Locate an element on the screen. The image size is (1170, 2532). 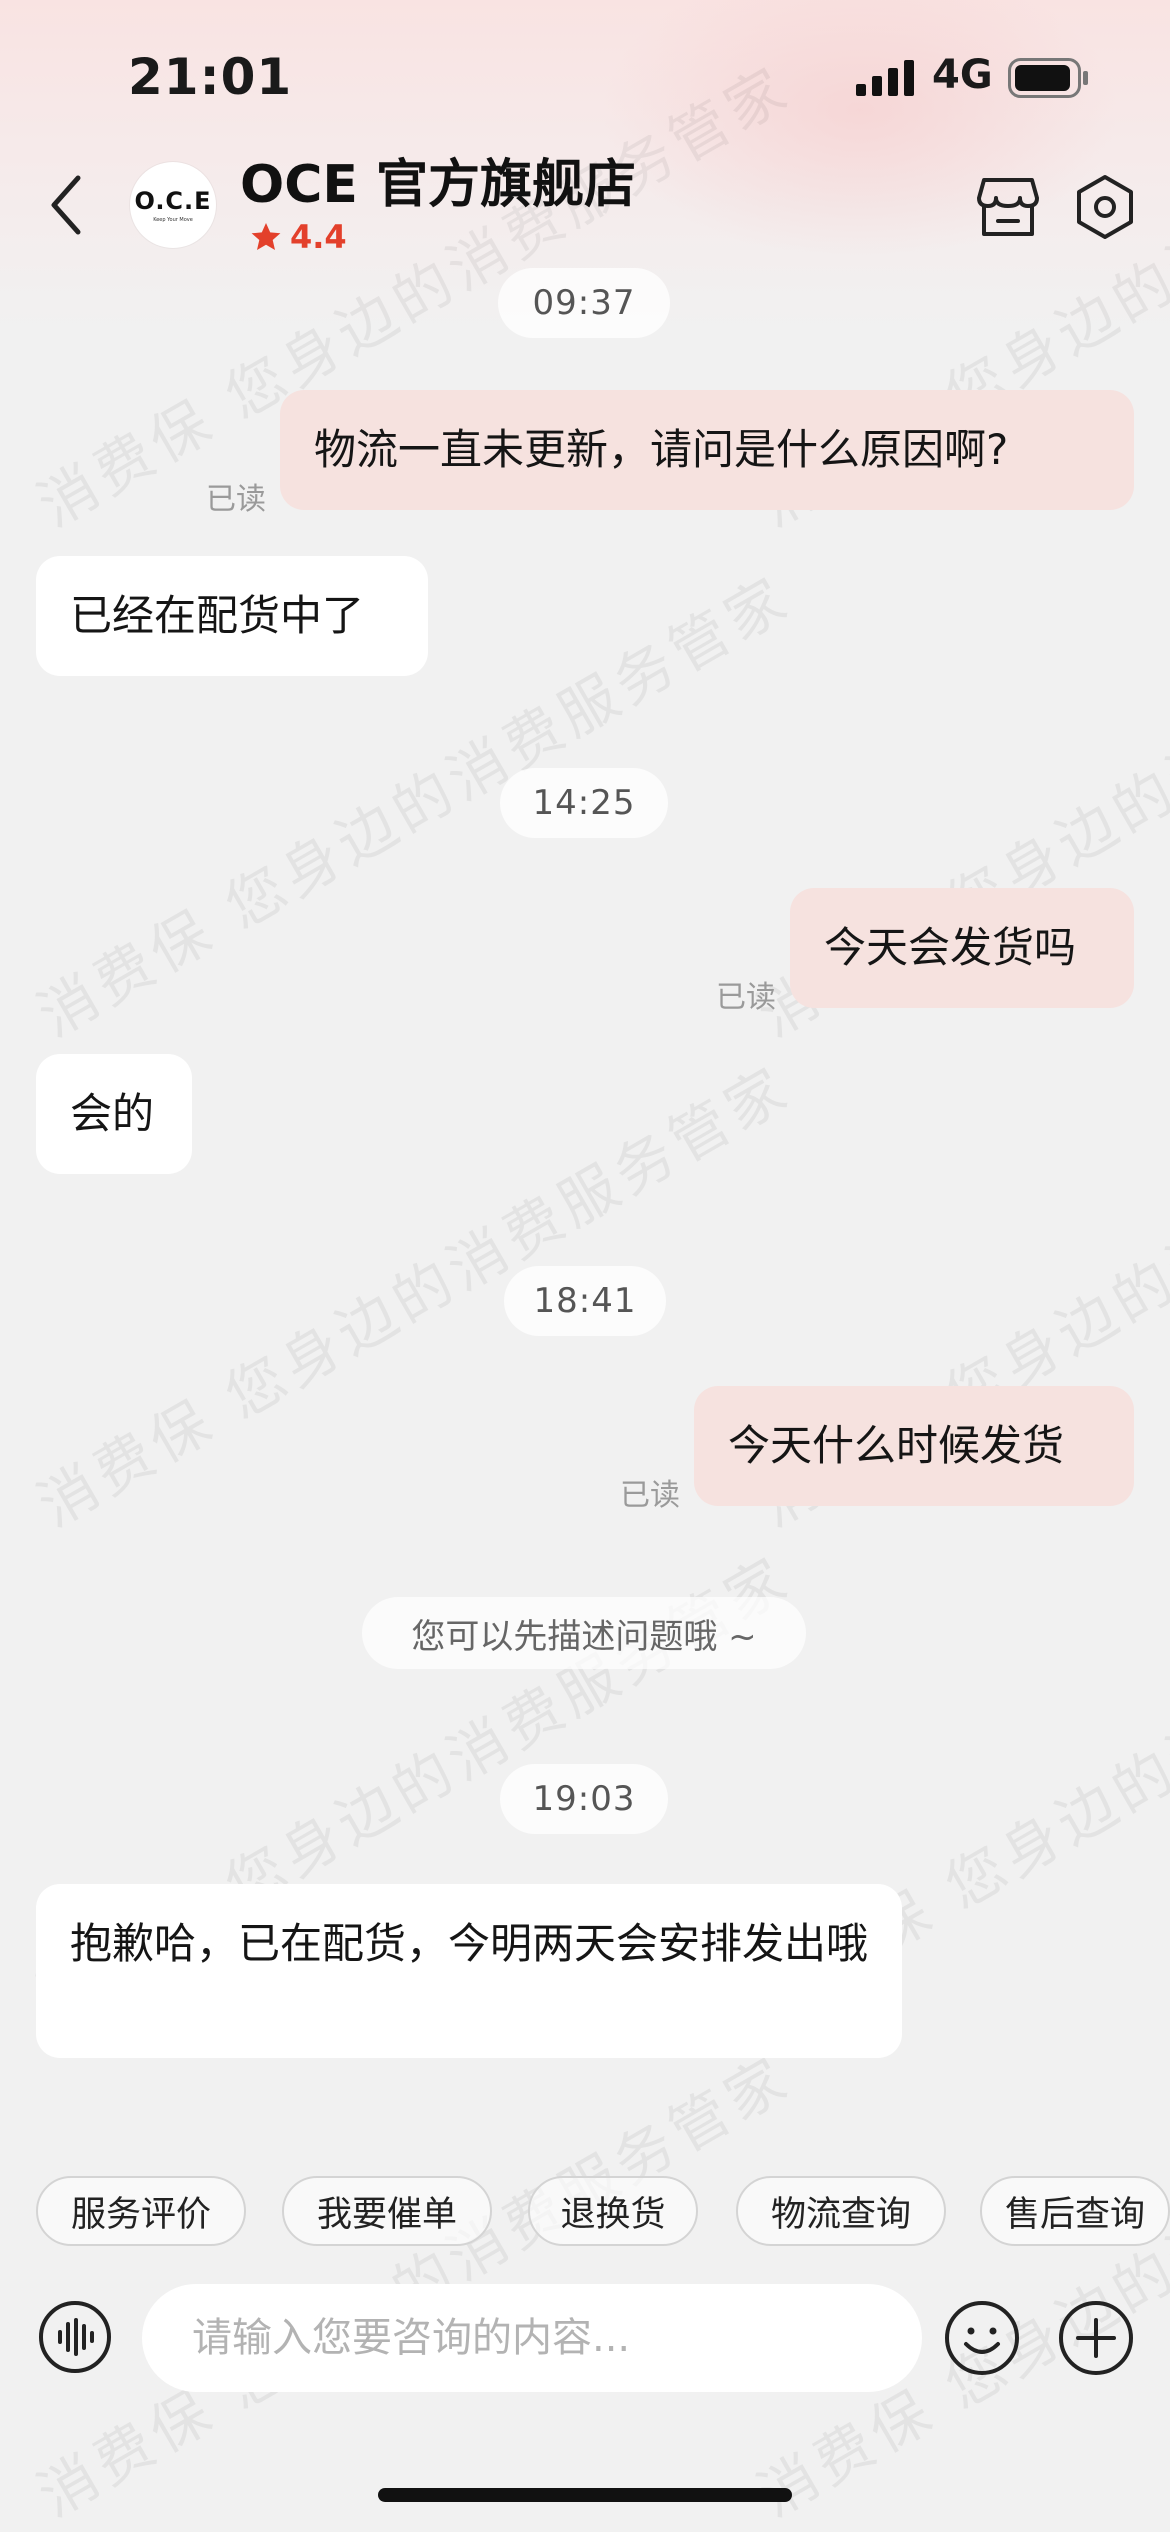
settings-hexagon-icon is located at coordinates (1105, 207).